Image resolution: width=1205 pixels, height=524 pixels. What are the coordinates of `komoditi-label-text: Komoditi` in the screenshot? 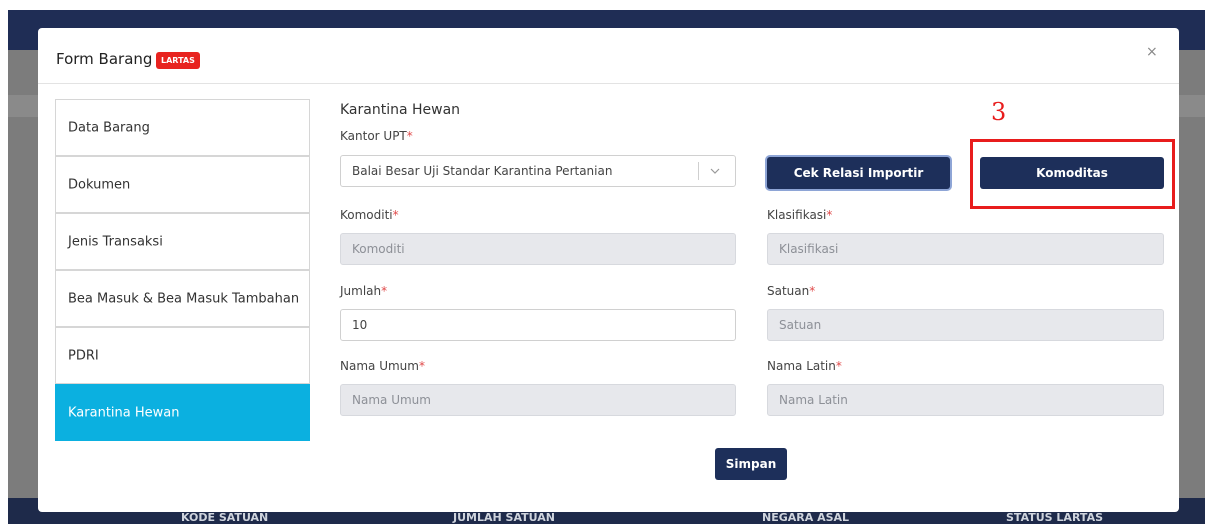 It's located at (366, 215).